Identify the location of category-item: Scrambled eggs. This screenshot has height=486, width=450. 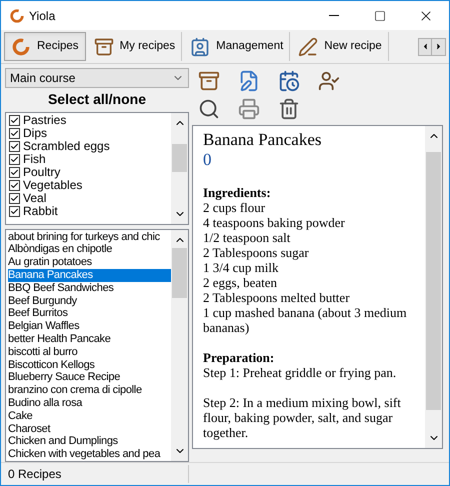
(90, 146).